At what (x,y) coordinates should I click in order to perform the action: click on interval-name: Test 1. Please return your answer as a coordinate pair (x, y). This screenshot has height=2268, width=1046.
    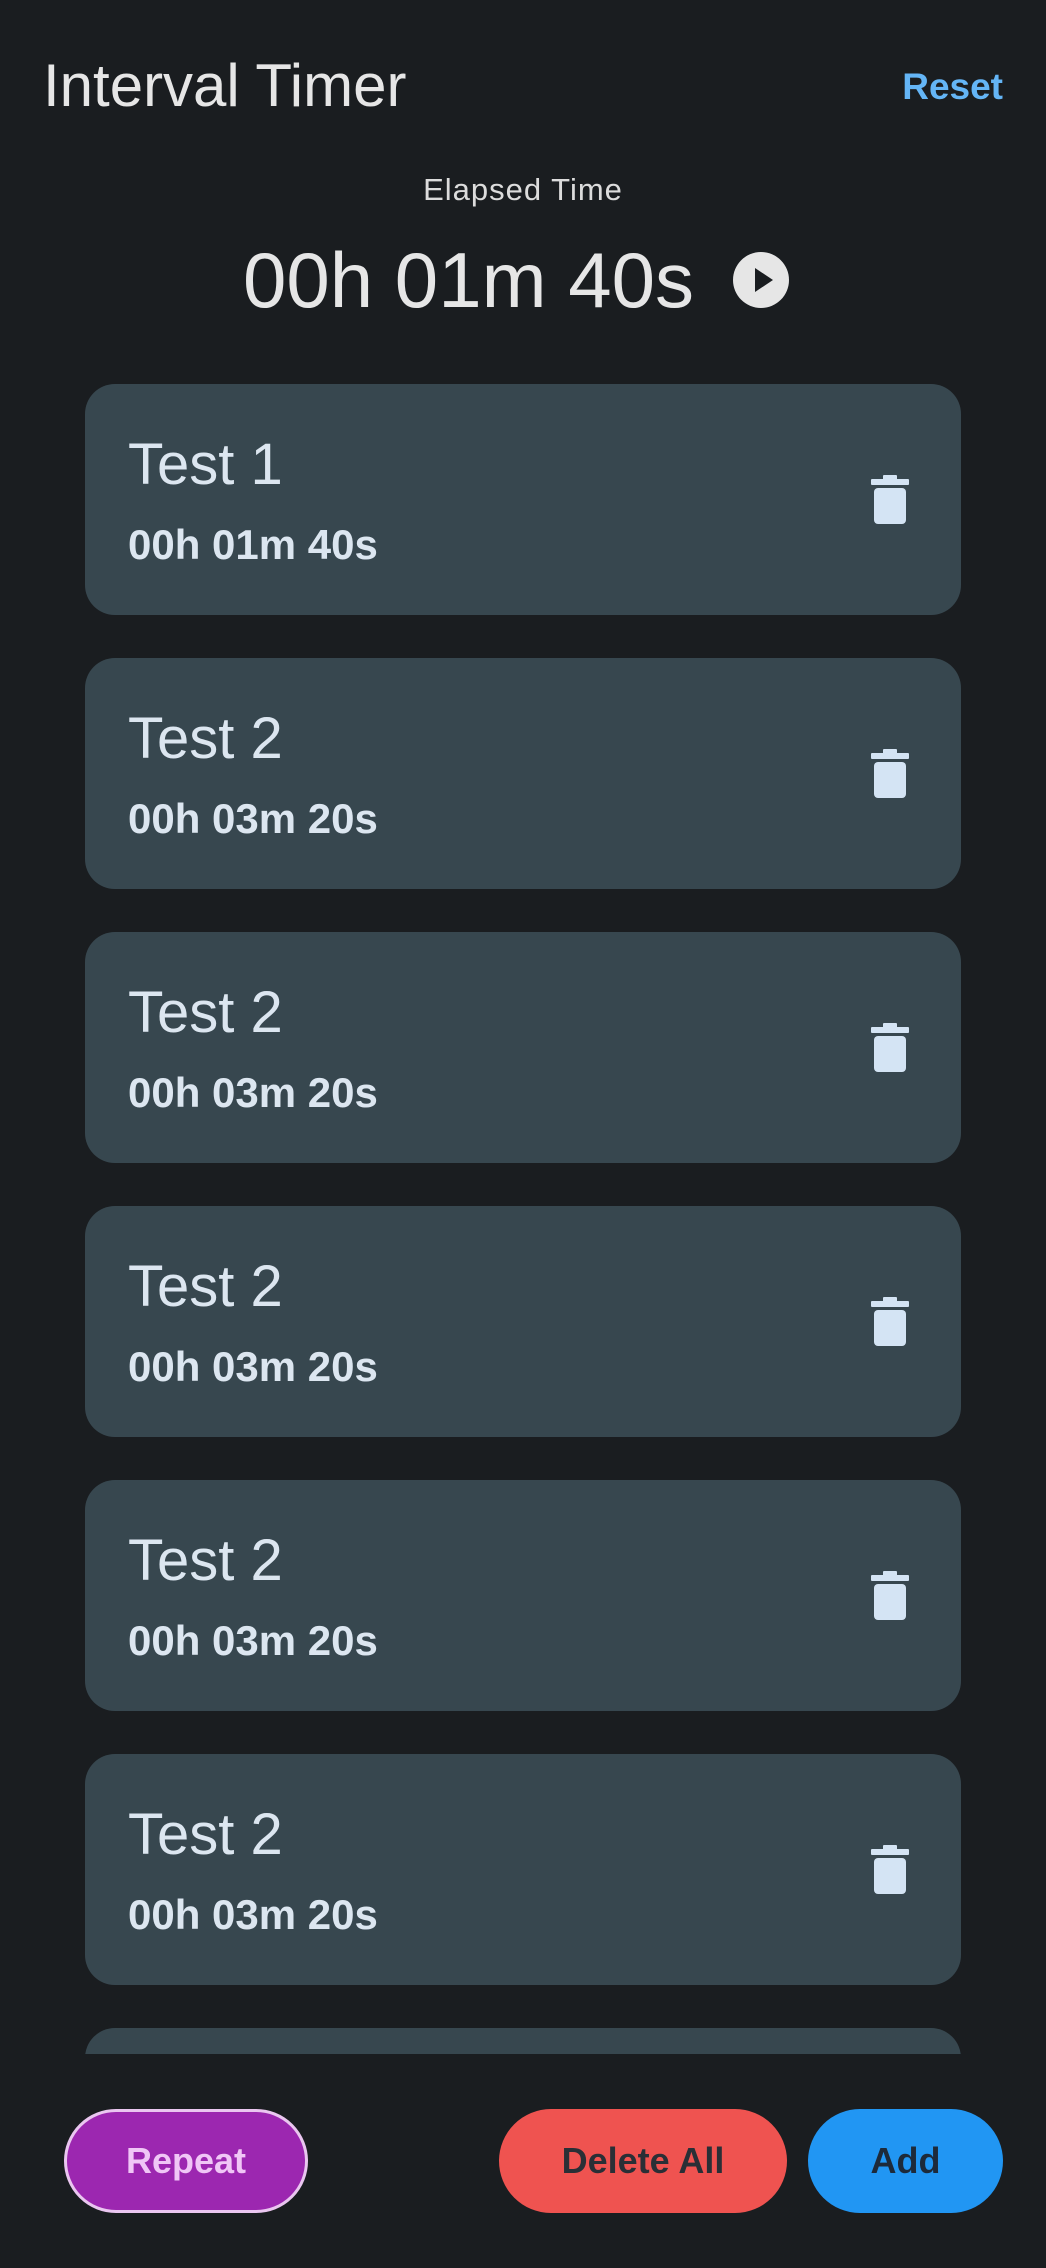
    Looking at the image, I should click on (205, 464).